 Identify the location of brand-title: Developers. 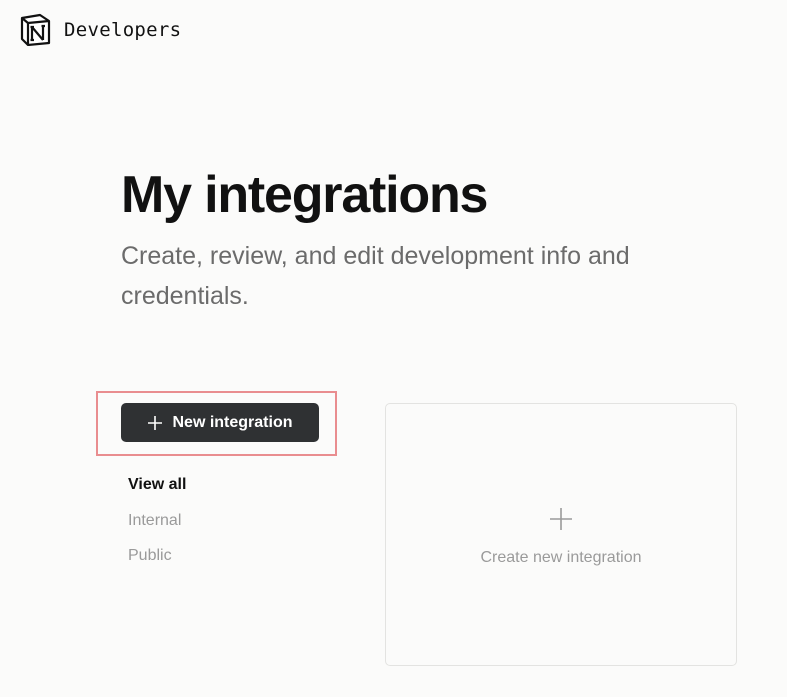
(122, 30).